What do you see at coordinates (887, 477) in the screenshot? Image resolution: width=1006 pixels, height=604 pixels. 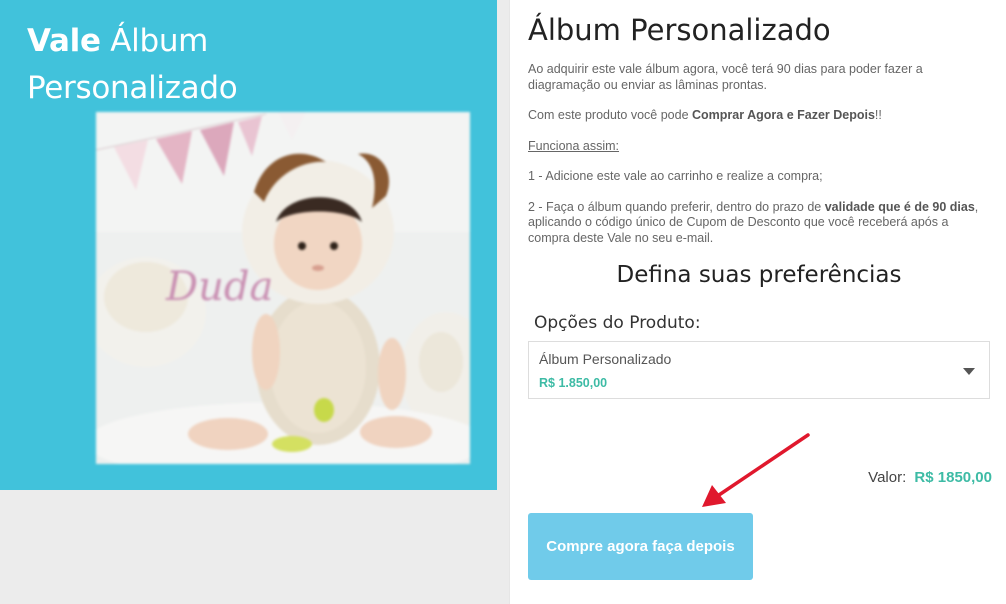 I see `total-label: Valor:` at bounding box center [887, 477].